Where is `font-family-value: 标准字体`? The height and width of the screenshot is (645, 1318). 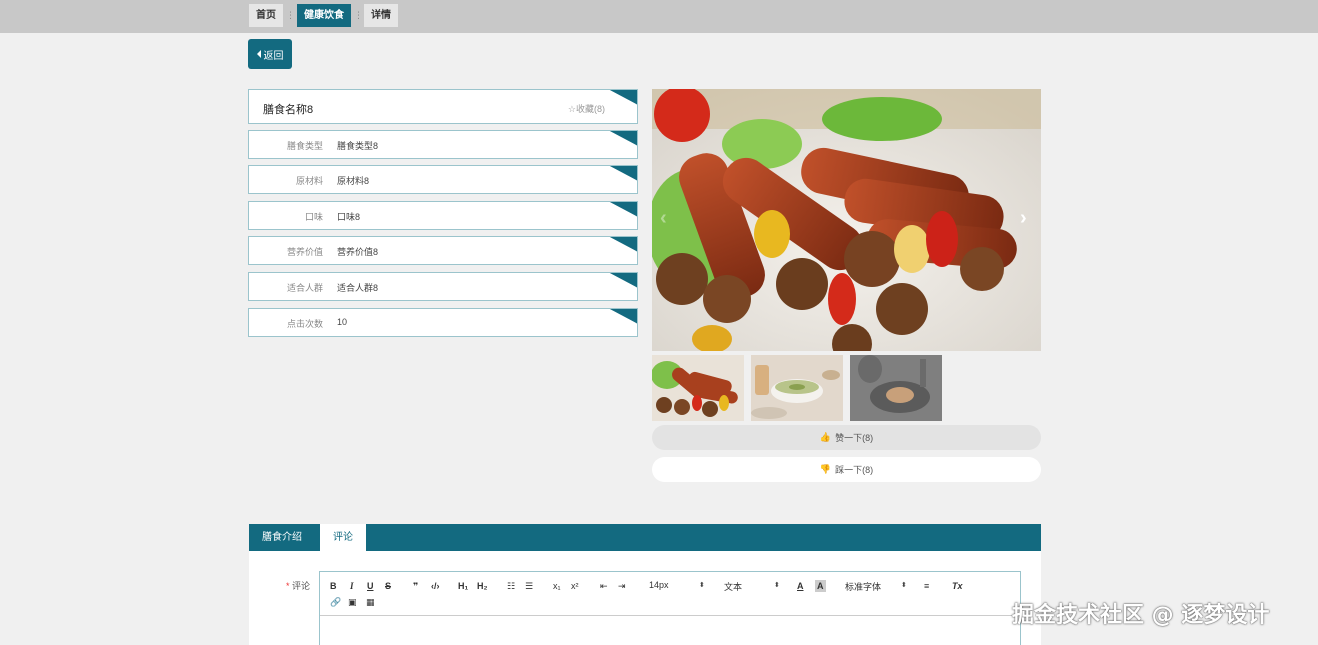 font-family-value: 标准字体 is located at coordinates (863, 587).